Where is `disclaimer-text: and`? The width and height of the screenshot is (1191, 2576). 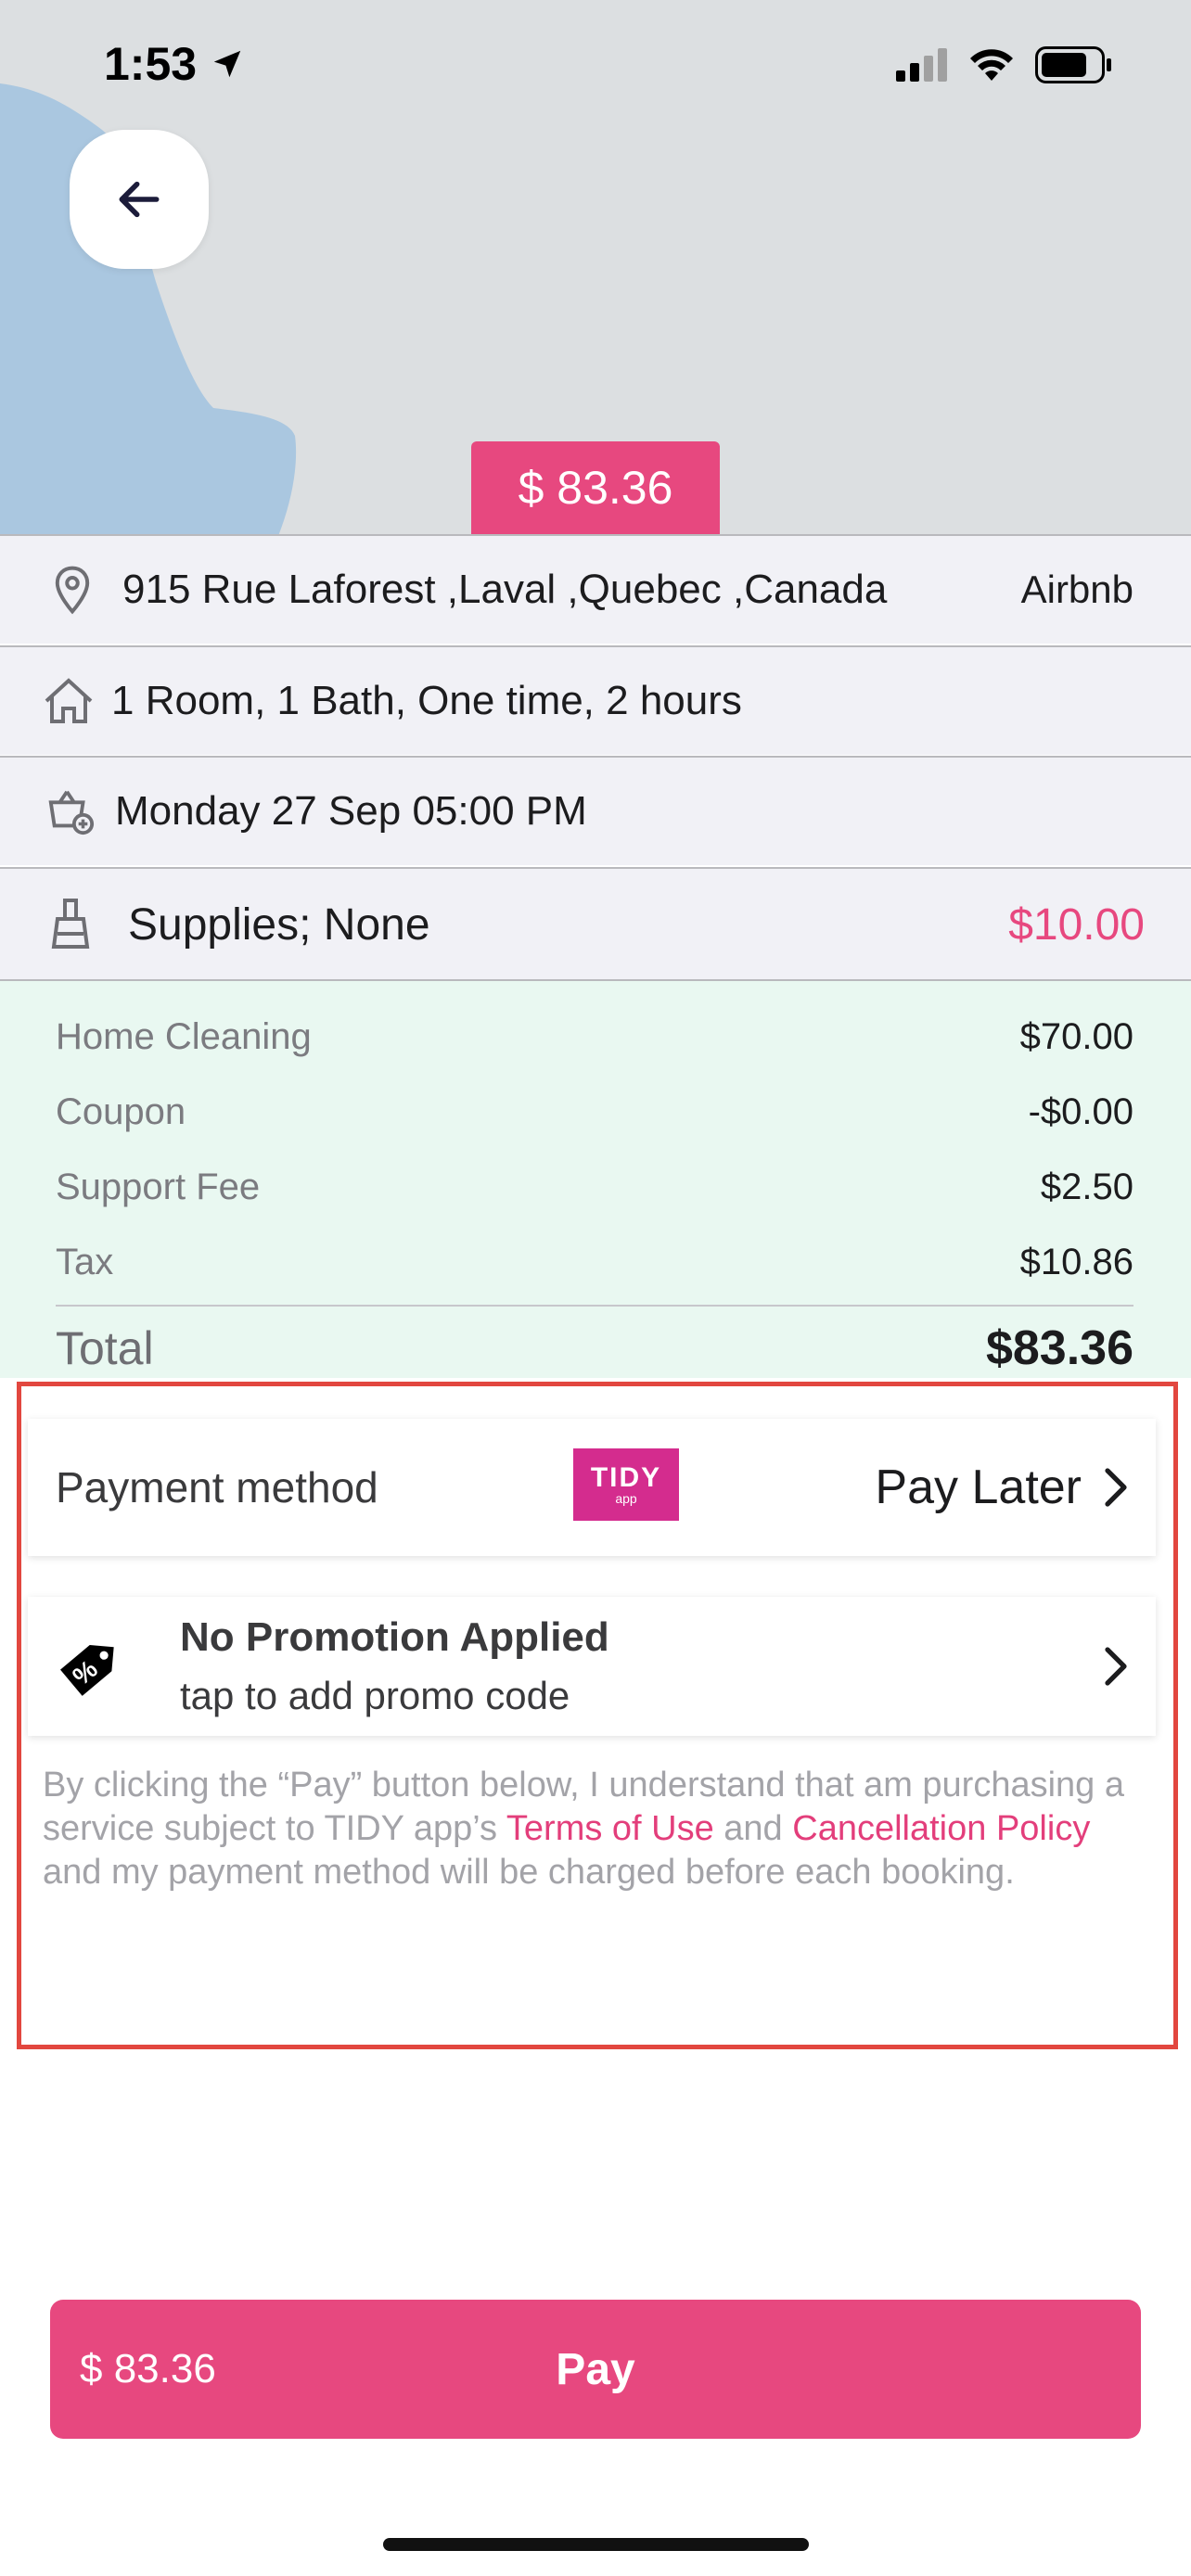
disclaimer-text: and is located at coordinates (753, 1828).